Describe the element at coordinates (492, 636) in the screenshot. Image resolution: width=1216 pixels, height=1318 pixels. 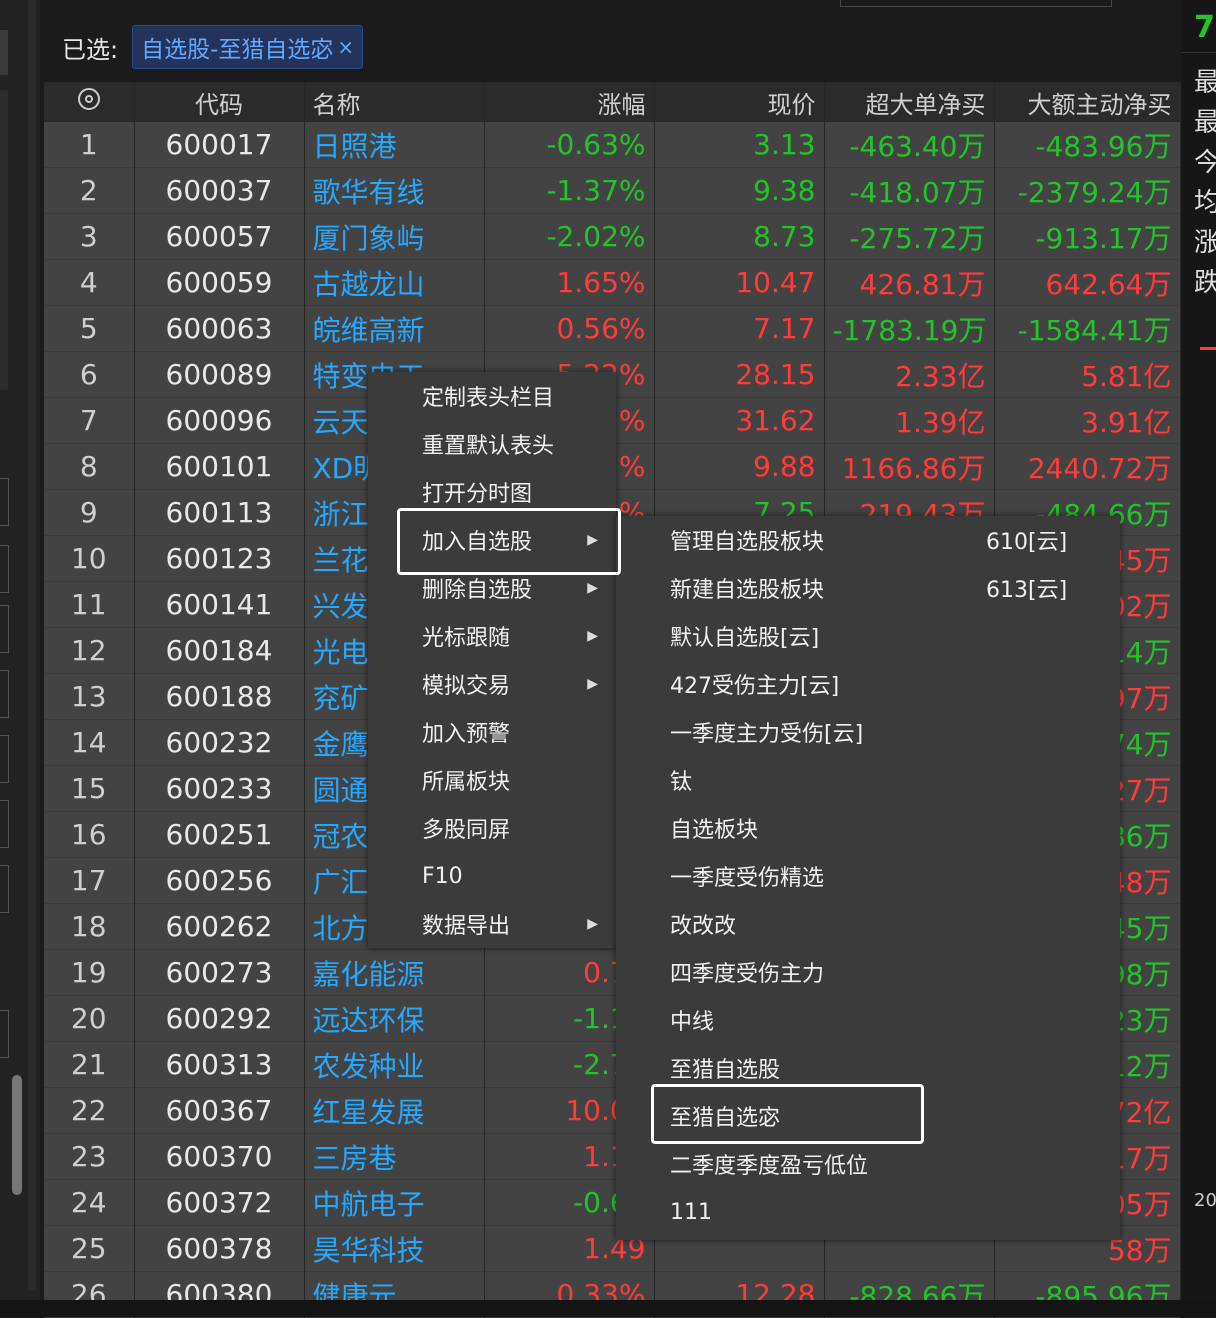
I see `context-menu-item: 光标跟随 ▶` at that location.